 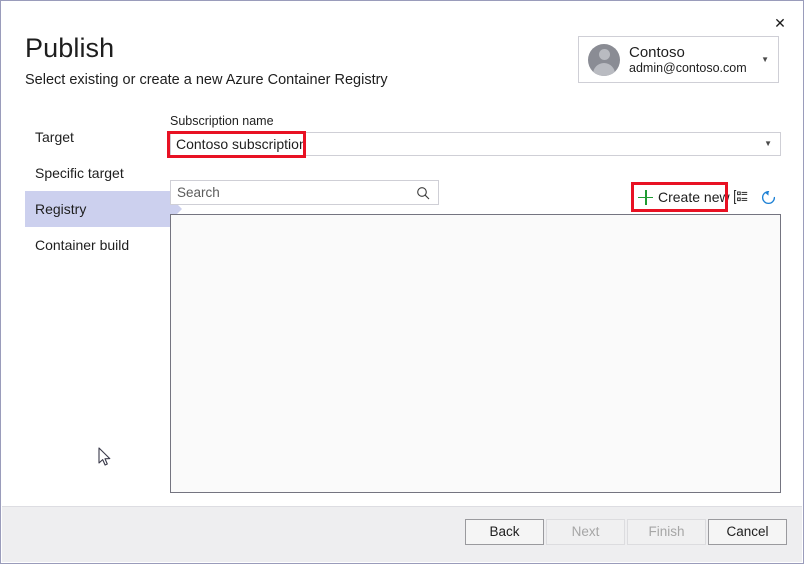 I want to click on account-selector: Contoso admin@contoso.com ▼, so click(x=678, y=59).